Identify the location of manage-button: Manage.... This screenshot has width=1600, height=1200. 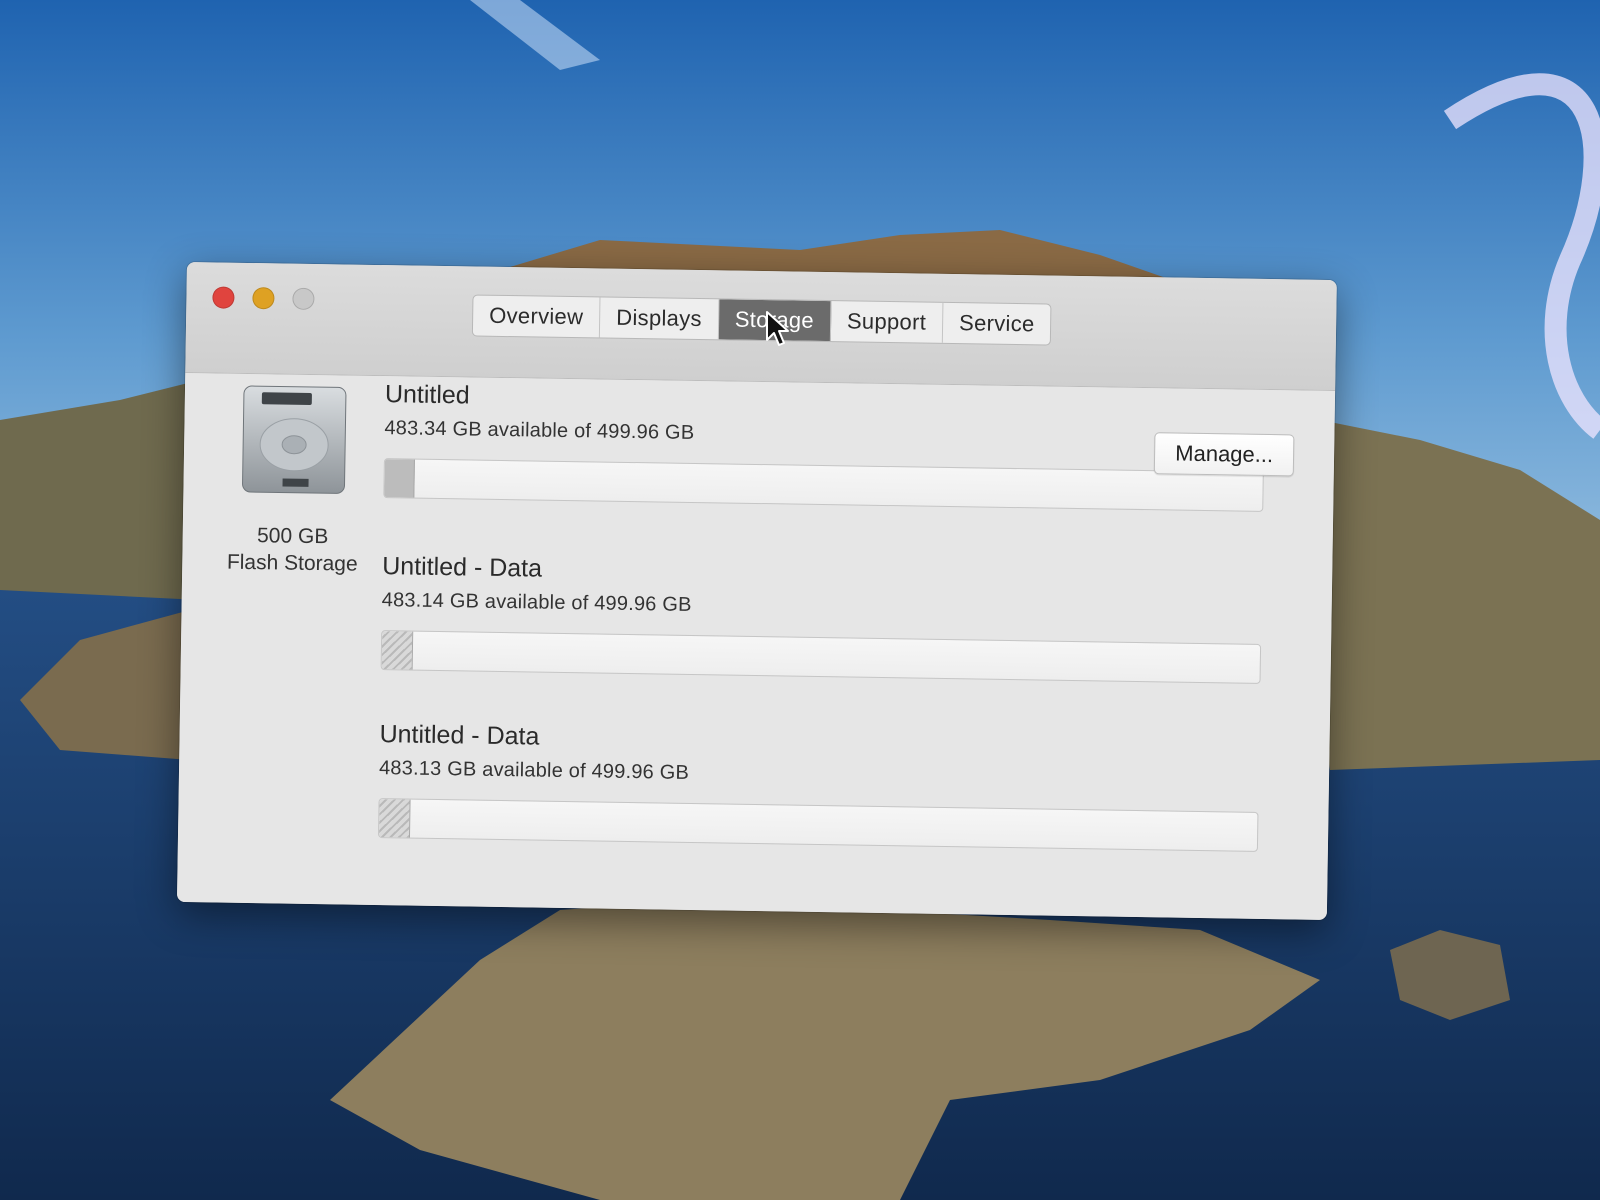
(1224, 454).